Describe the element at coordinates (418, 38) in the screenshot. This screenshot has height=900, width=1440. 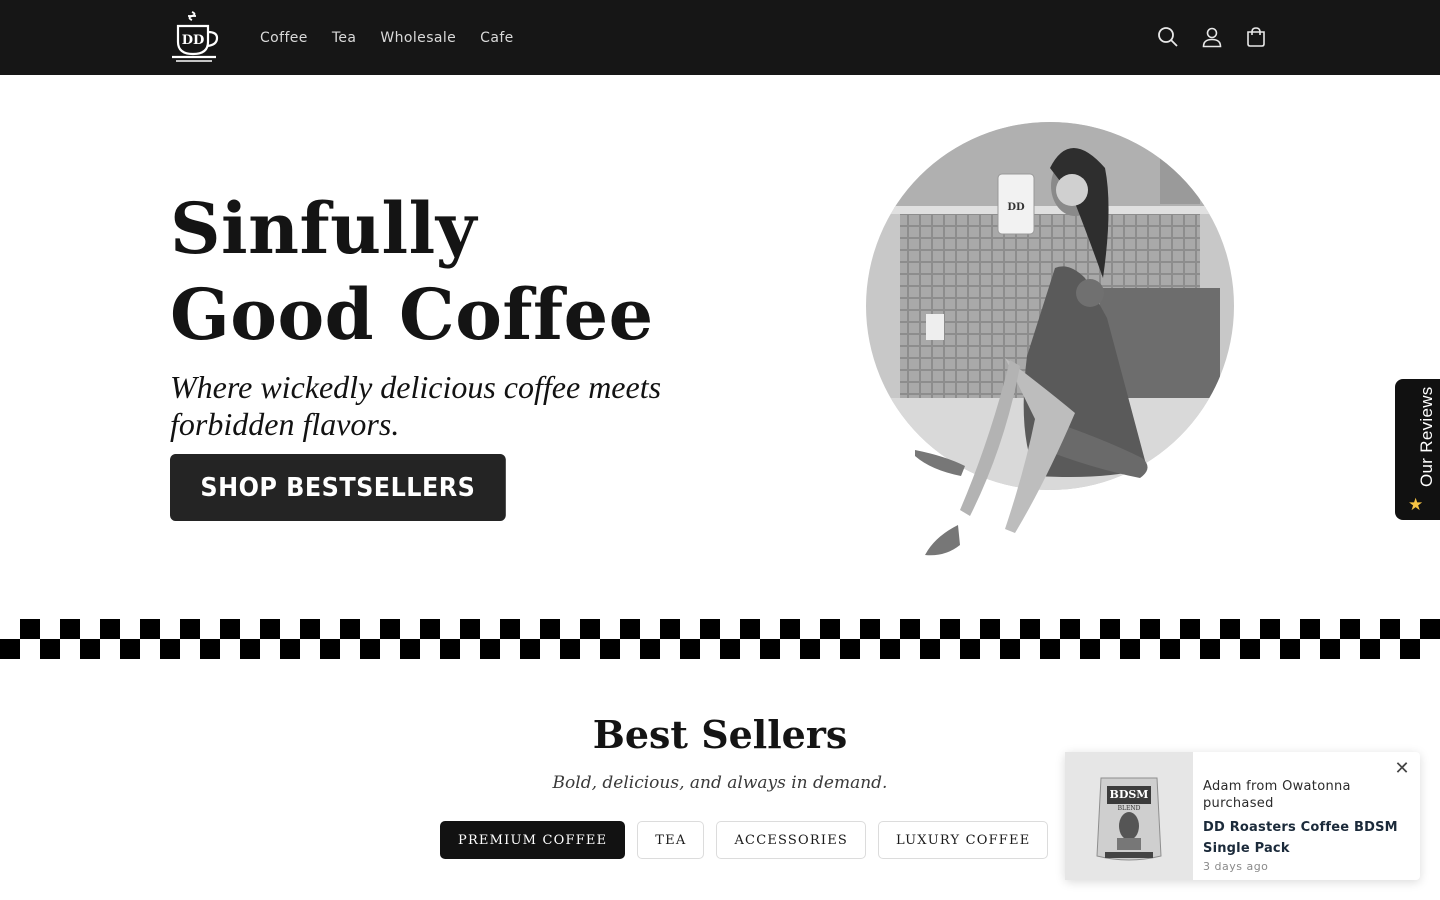
I see `nav-item-wholesale: Wholesale` at that location.